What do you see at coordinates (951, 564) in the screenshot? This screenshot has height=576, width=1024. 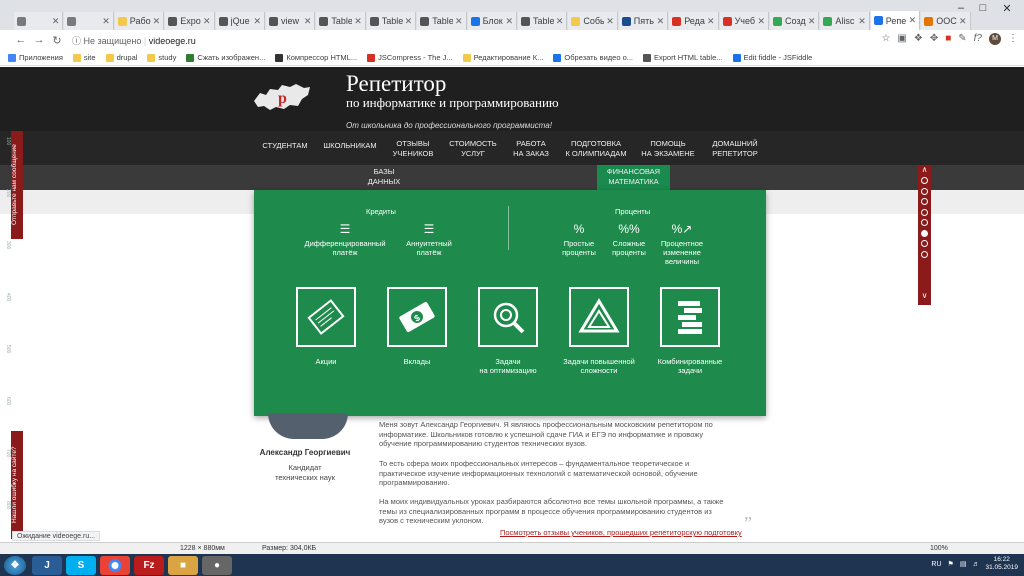 I see `flag-icon: ⚑` at bounding box center [951, 564].